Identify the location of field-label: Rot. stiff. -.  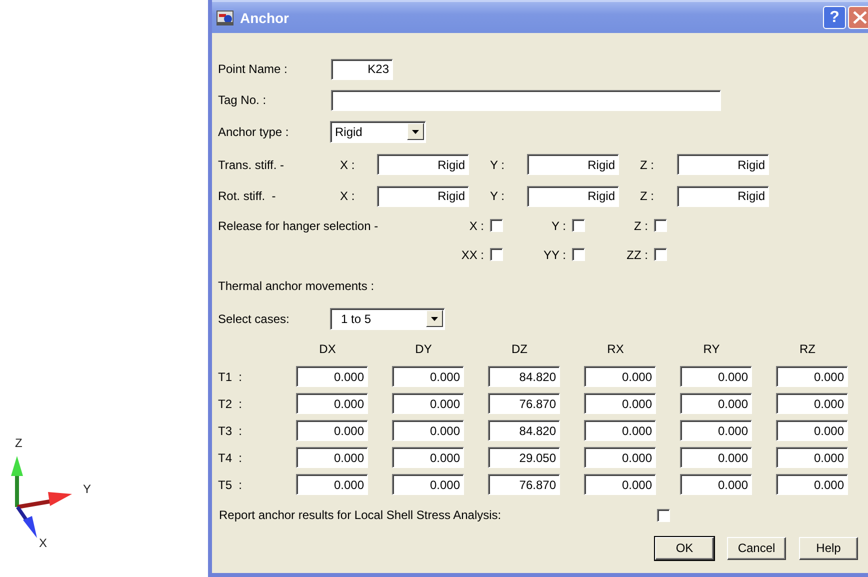
(247, 196).